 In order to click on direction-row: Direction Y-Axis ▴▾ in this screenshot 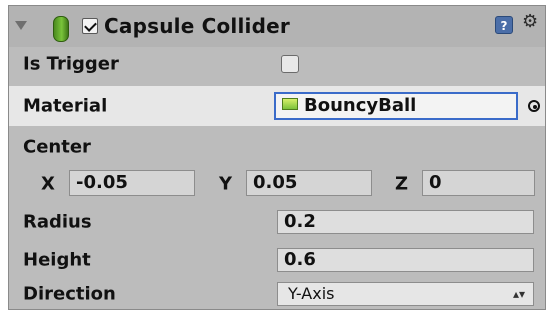, I will do `click(277, 294)`.